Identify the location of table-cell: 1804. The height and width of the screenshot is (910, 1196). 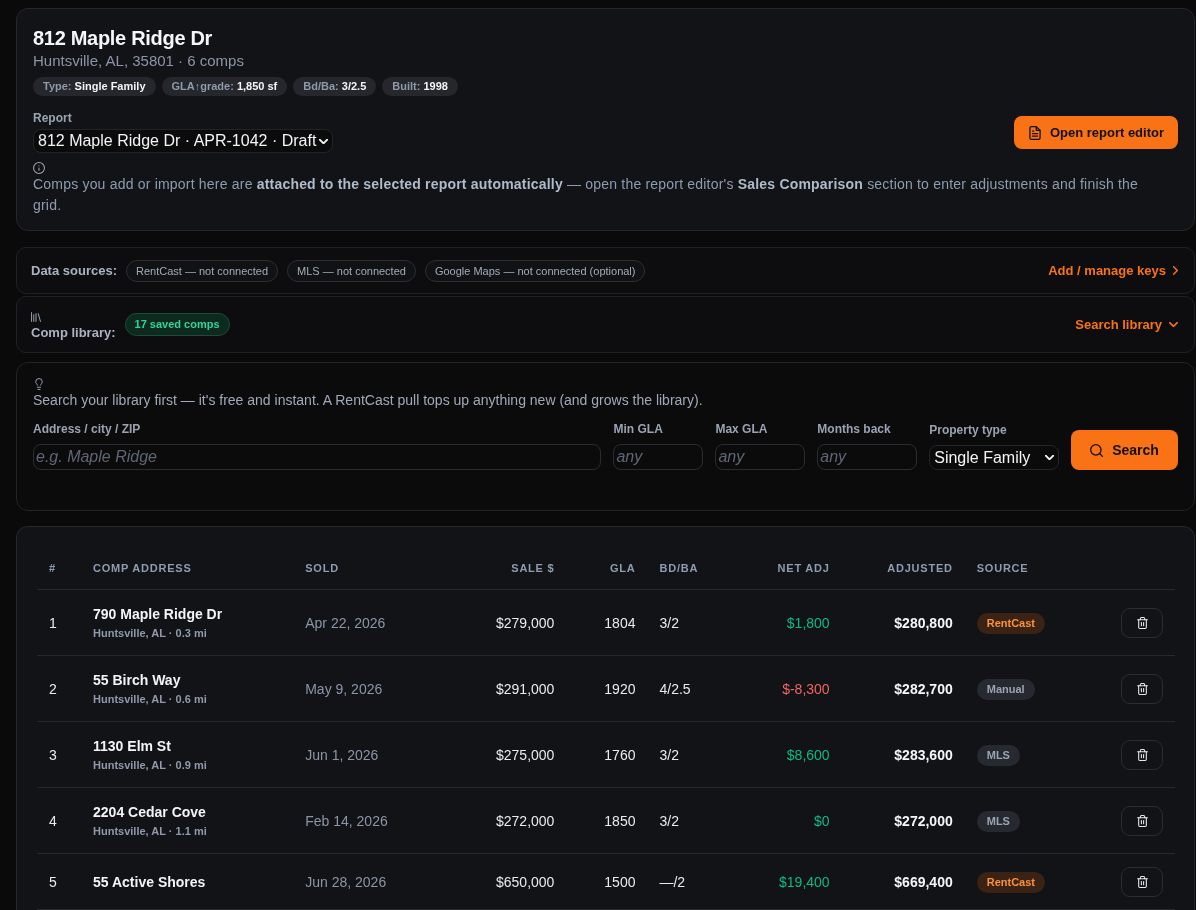
(607, 622).